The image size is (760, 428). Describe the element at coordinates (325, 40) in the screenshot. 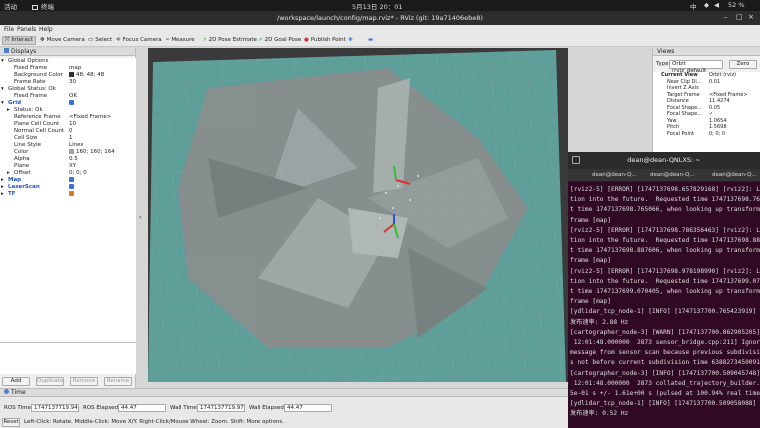

I see `publish-point-tool: ● Publish Point` at that location.